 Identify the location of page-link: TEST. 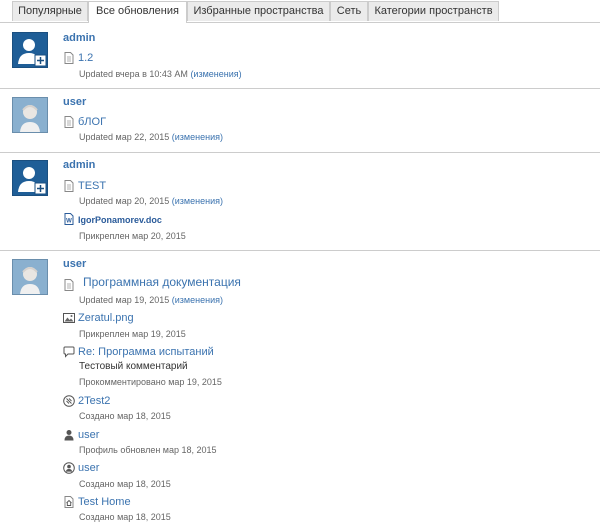
(92, 186).